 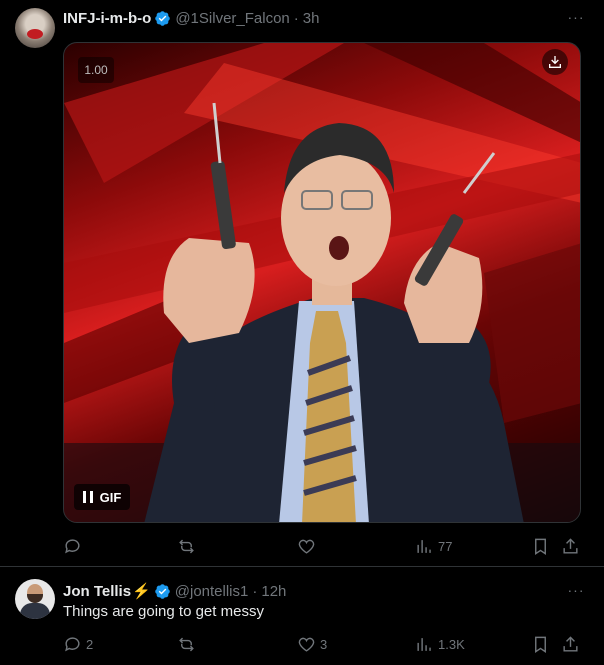 What do you see at coordinates (90, 644) in the screenshot?
I see `reply-count: 2` at bounding box center [90, 644].